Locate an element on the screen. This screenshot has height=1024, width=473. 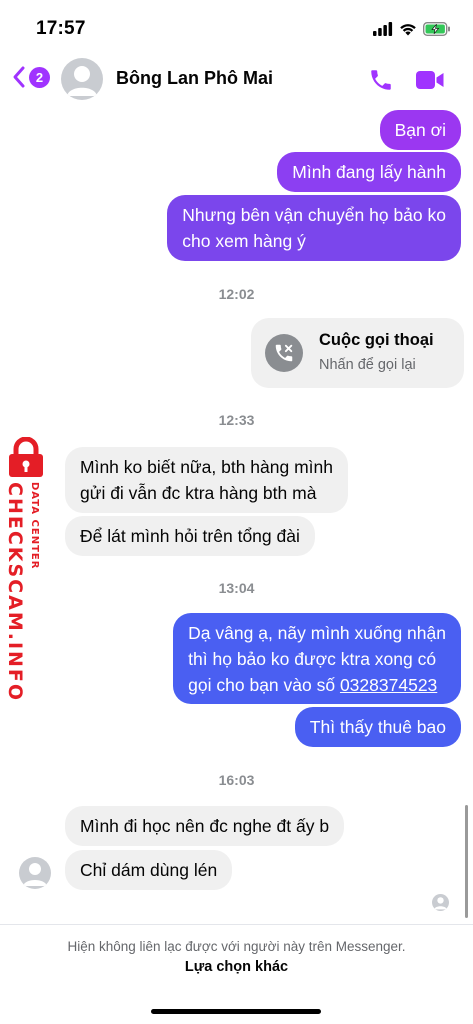
checkscam-watermark: CHECKSCAM.INFO DATA CENTER is located at coordinates (25, 567).